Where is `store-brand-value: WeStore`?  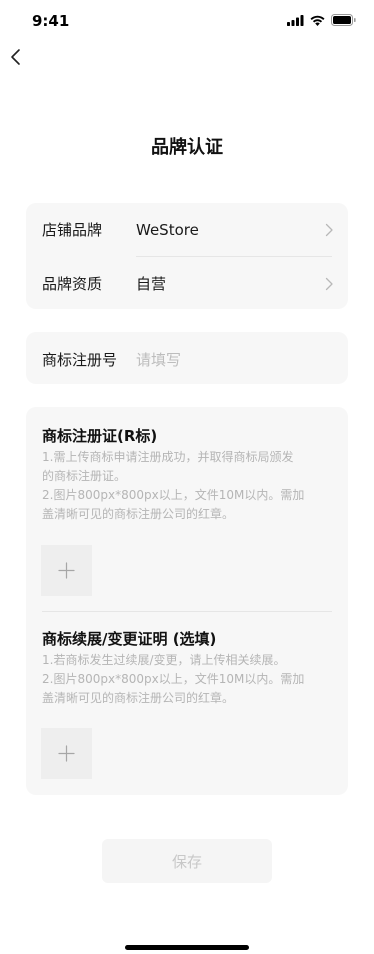
store-brand-value: WeStore is located at coordinates (167, 229).